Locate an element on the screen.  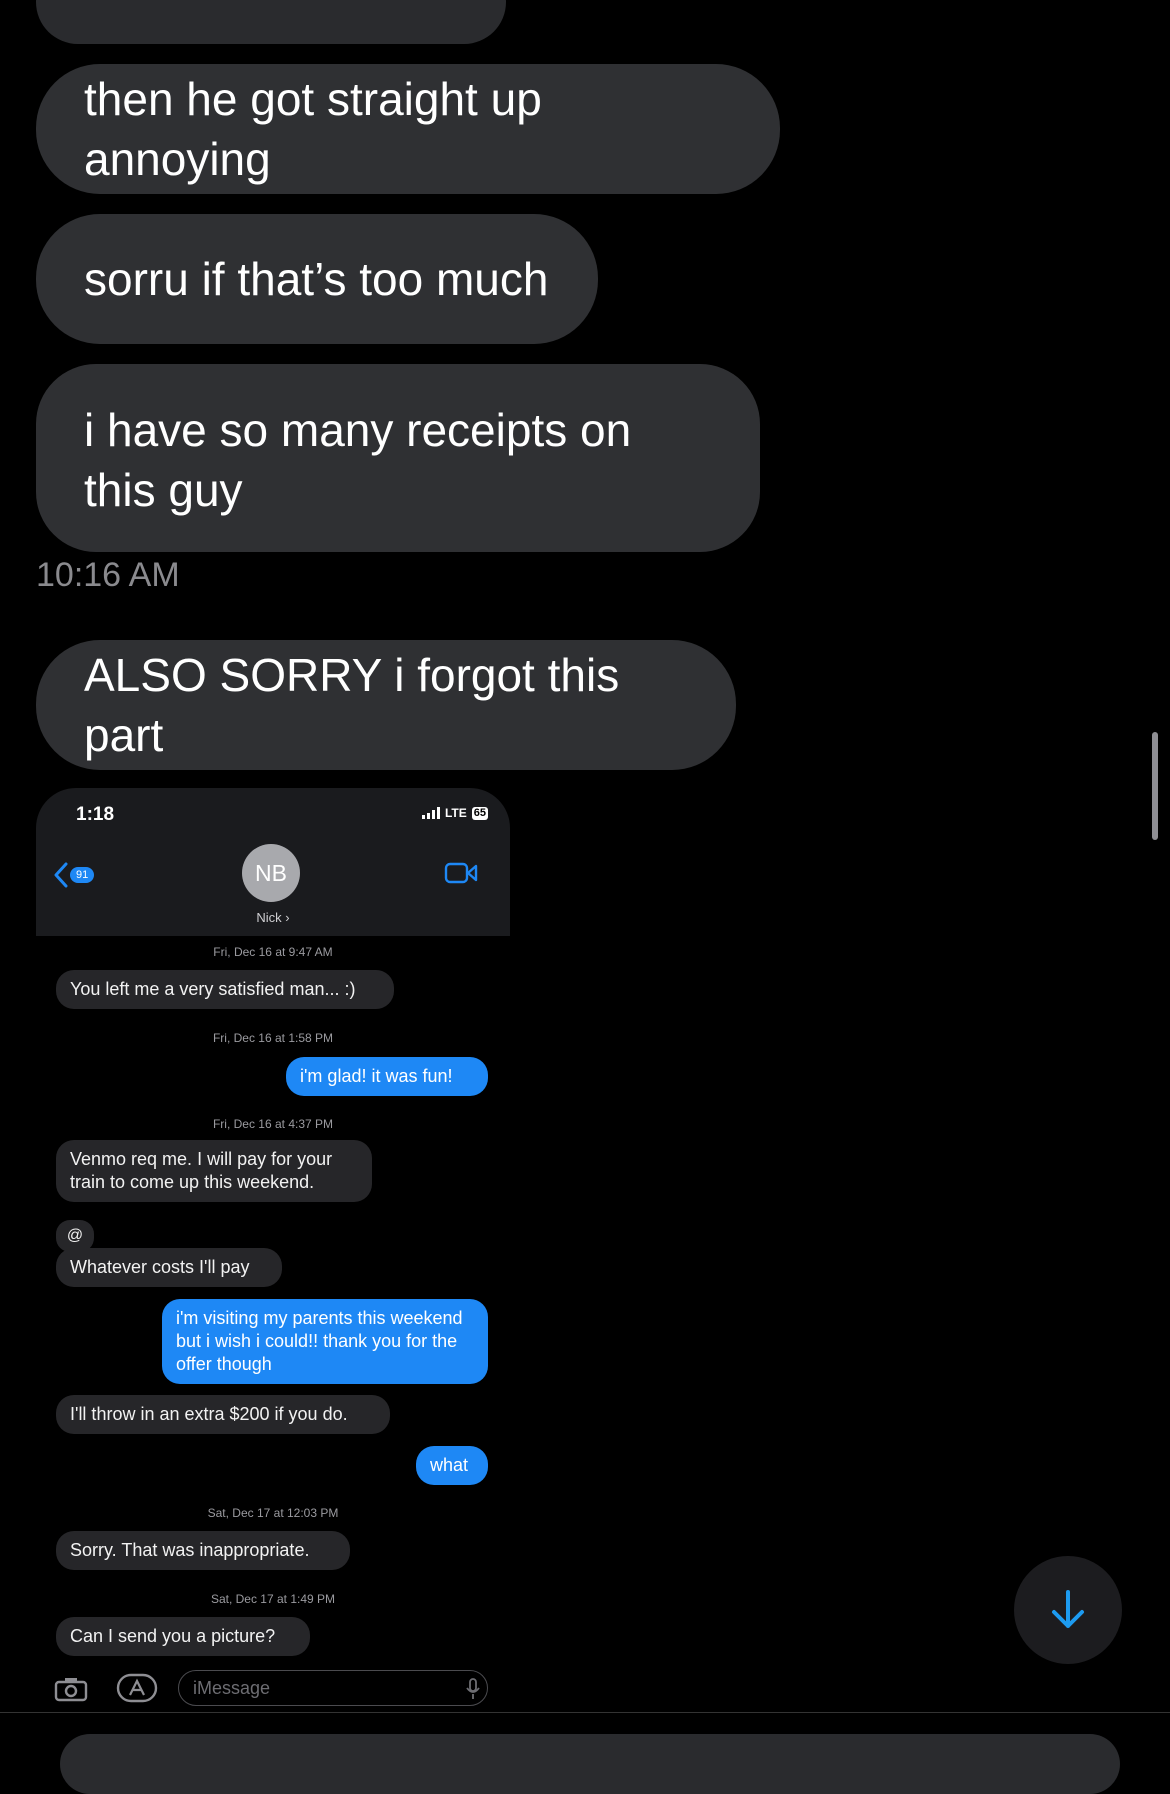
network-label: LTE is located at coordinates (455, 813).